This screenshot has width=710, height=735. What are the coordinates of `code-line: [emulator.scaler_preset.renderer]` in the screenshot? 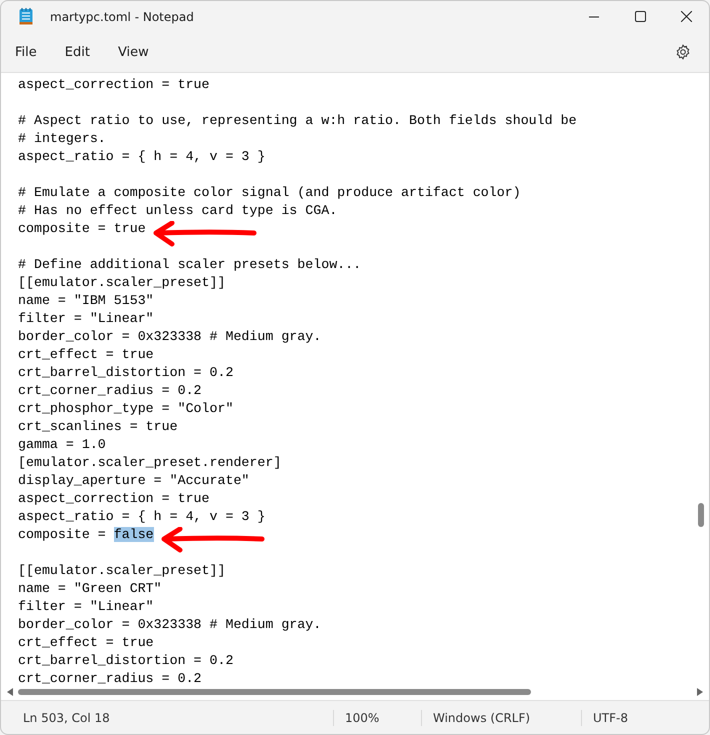 It's located at (150, 463).